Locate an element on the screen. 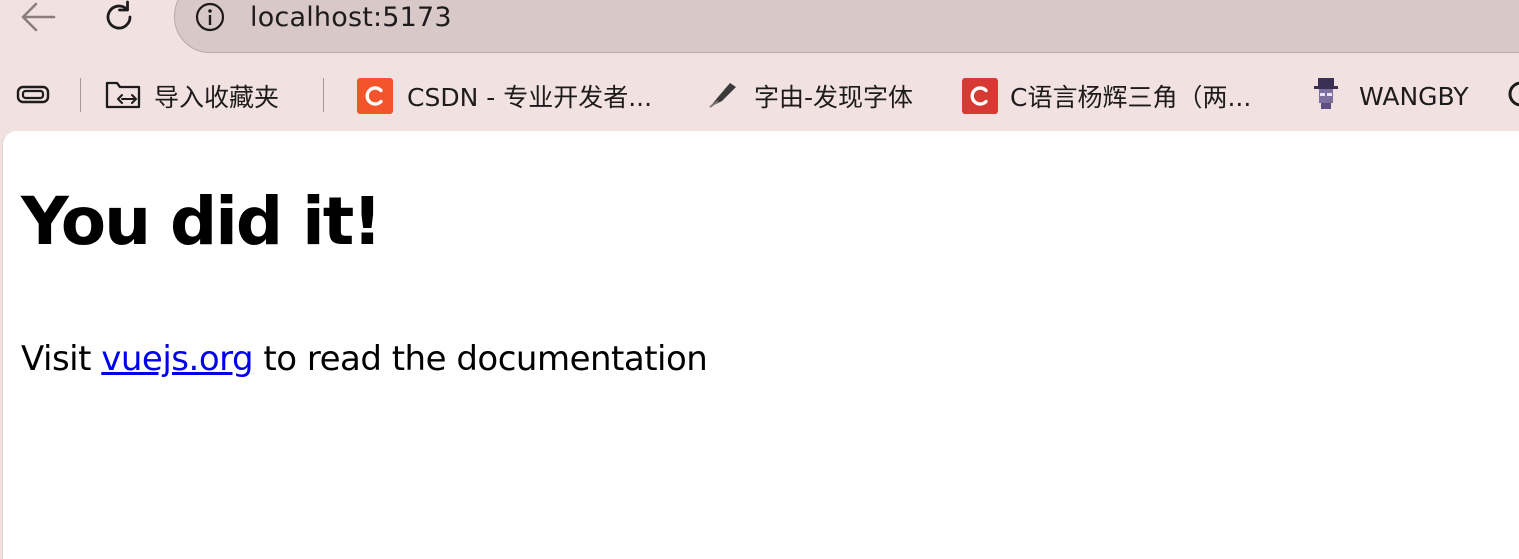 The image size is (1519, 559). back-arrow-icon is located at coordinates (38, 19).